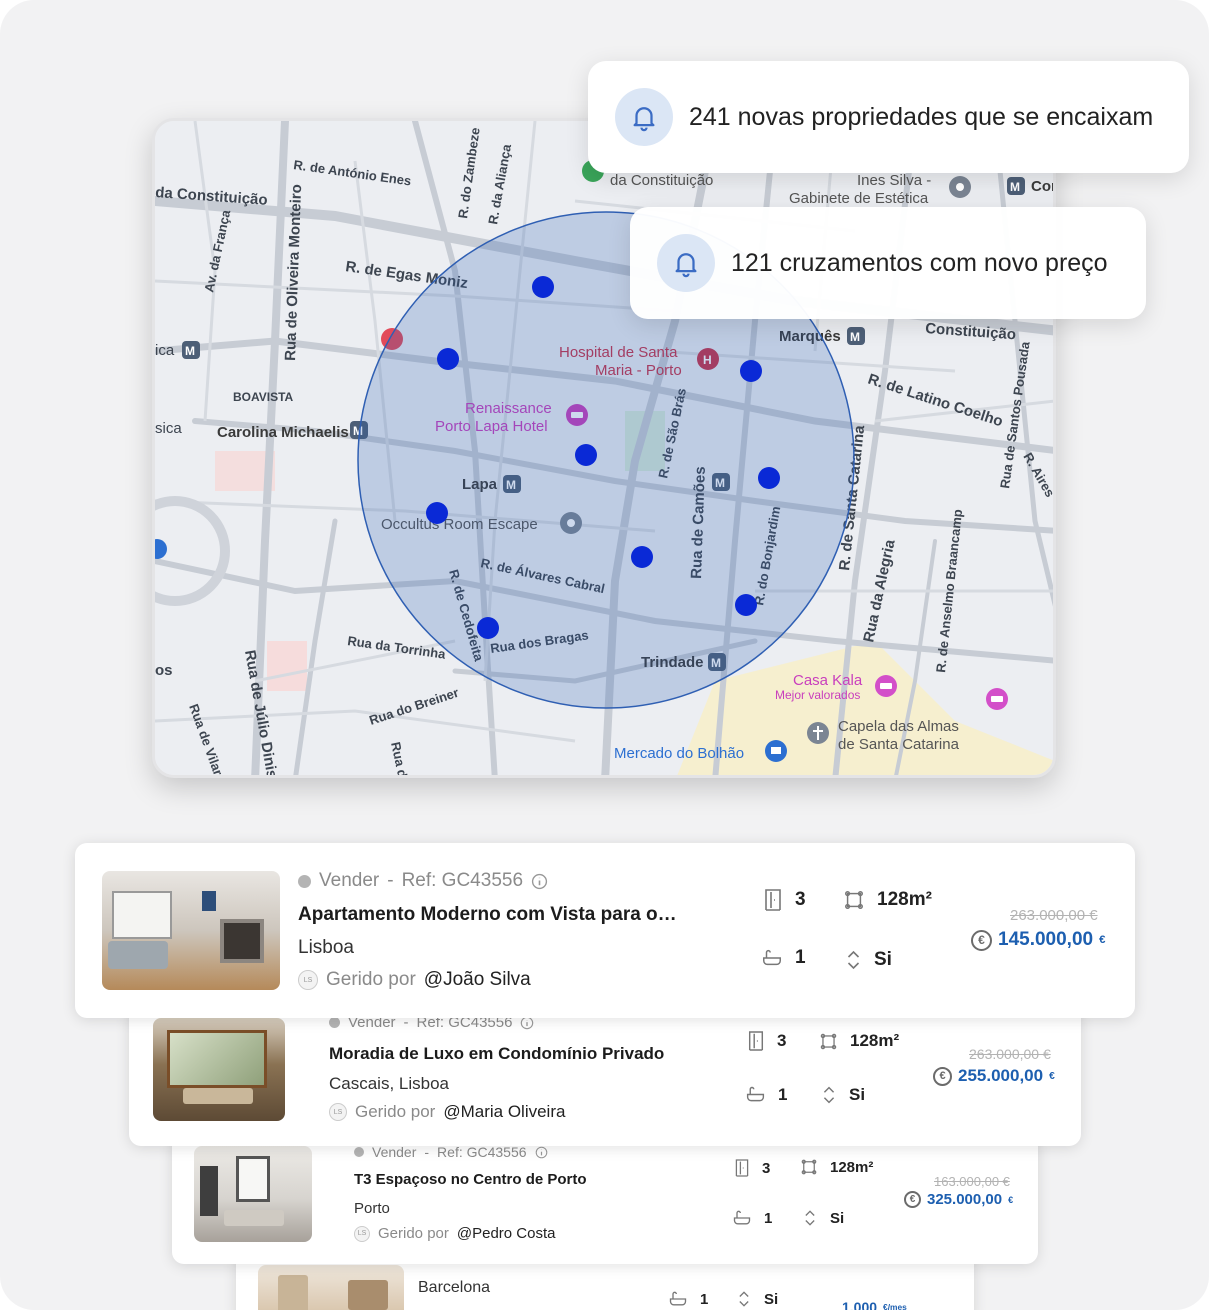  Describe the element at coordinates (168, 428) in the screenshot. I see `label-sica: sica` at that location.